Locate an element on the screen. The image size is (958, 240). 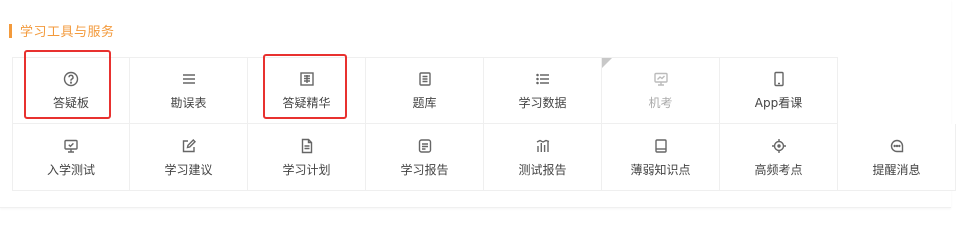
document-list-icon is located at coordinates (425, 79).